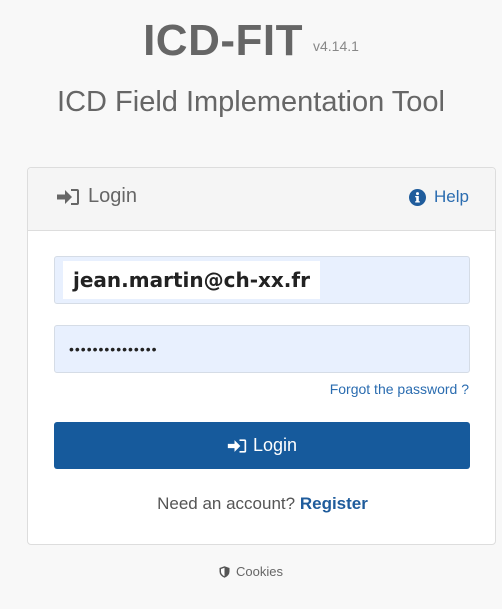  I want to click on login-header-label: Login, so click(112, 196).